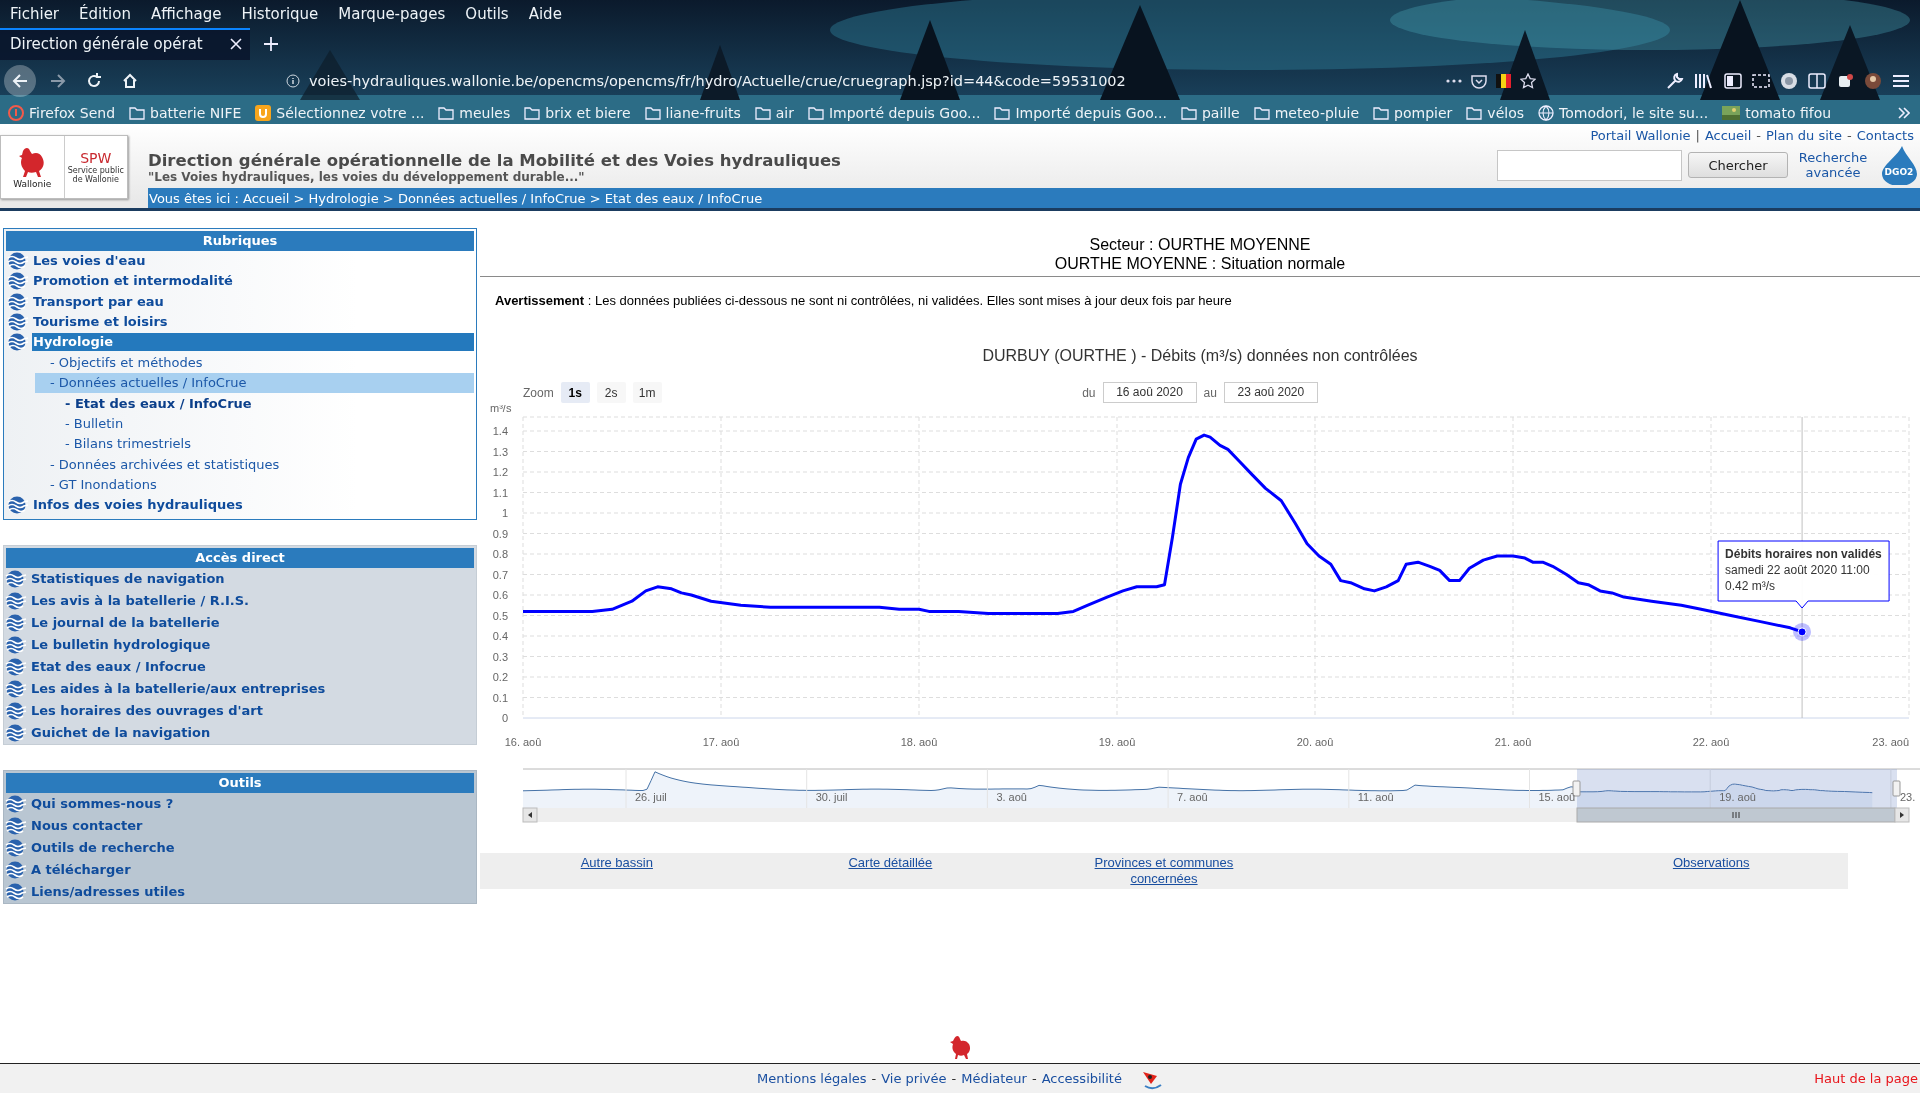  What do you see at coordinates (253, 710) in the screenshot?
I see `nav-link: Les horaires des ouvrages d'art` at bounding box center [253, 710].